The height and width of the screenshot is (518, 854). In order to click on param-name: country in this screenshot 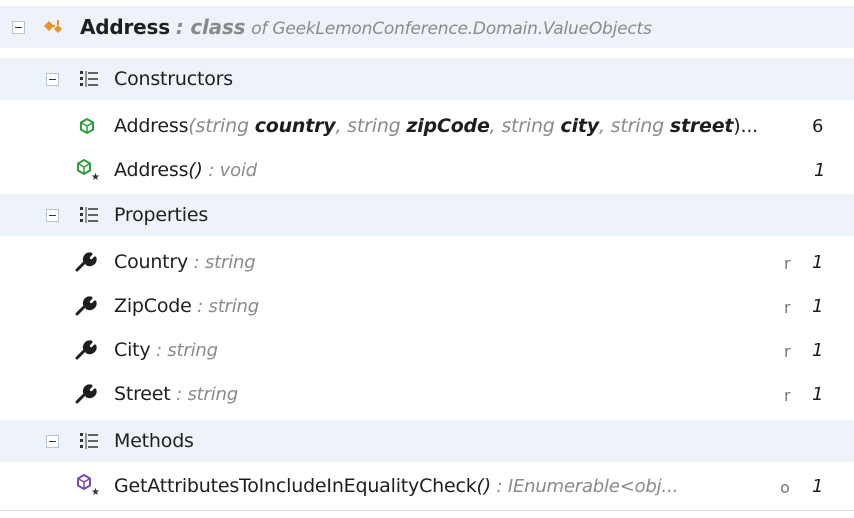, I will do `click(295, 126)`.